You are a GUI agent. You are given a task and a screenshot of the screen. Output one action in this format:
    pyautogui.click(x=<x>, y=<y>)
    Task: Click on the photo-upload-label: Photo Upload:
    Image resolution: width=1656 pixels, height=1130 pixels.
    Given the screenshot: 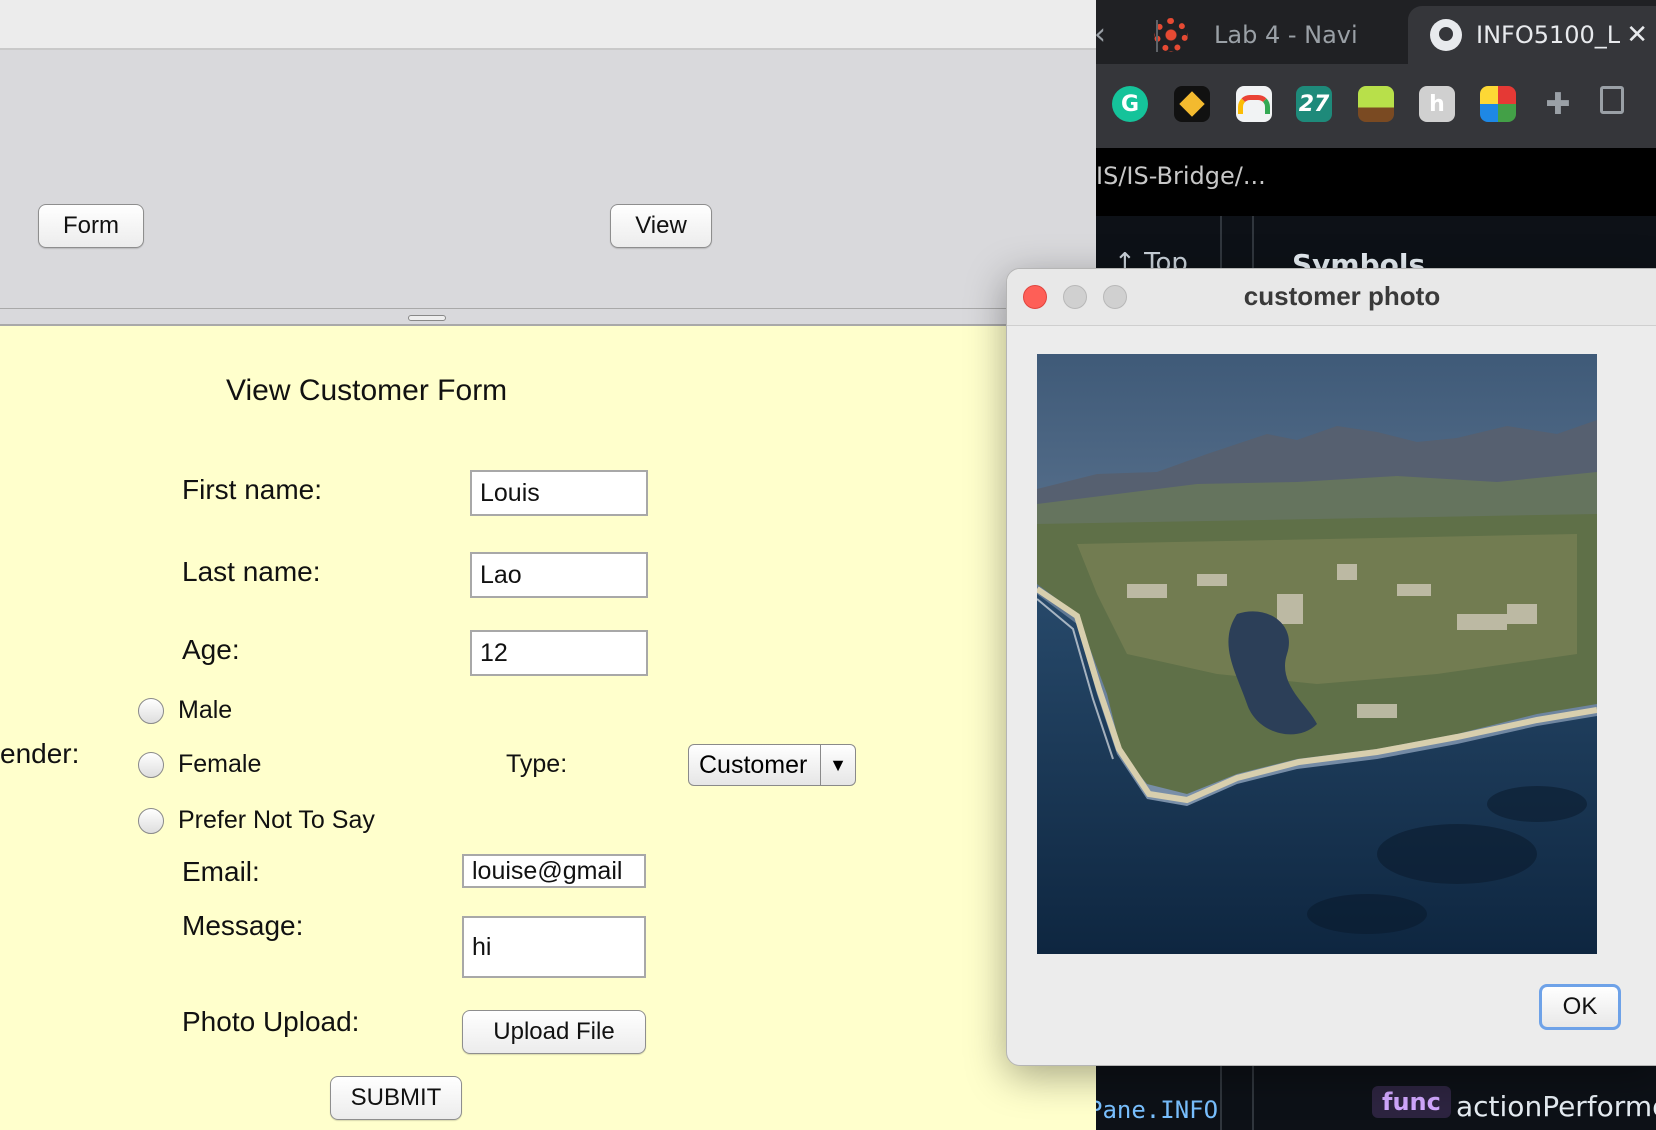 What is the action you would take?
    pyautogui.click(x=271, y=1021)
    